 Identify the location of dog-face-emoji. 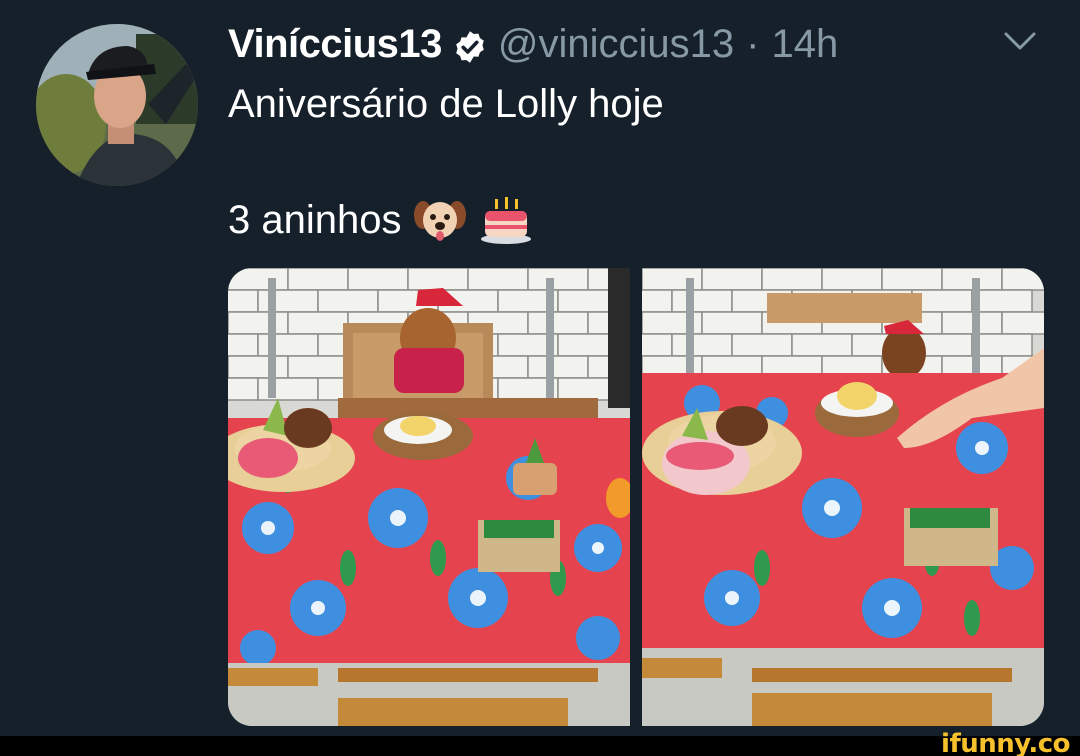
(440, 220).